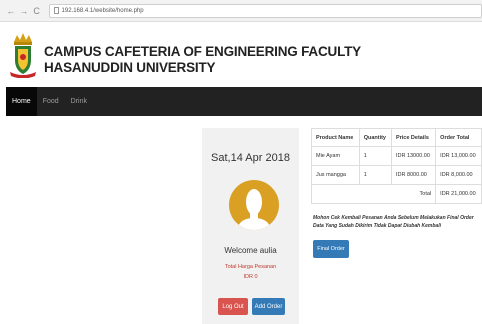  I want to click on address-bar: 192.168.4.1/website/home.php, so click(265, 10).